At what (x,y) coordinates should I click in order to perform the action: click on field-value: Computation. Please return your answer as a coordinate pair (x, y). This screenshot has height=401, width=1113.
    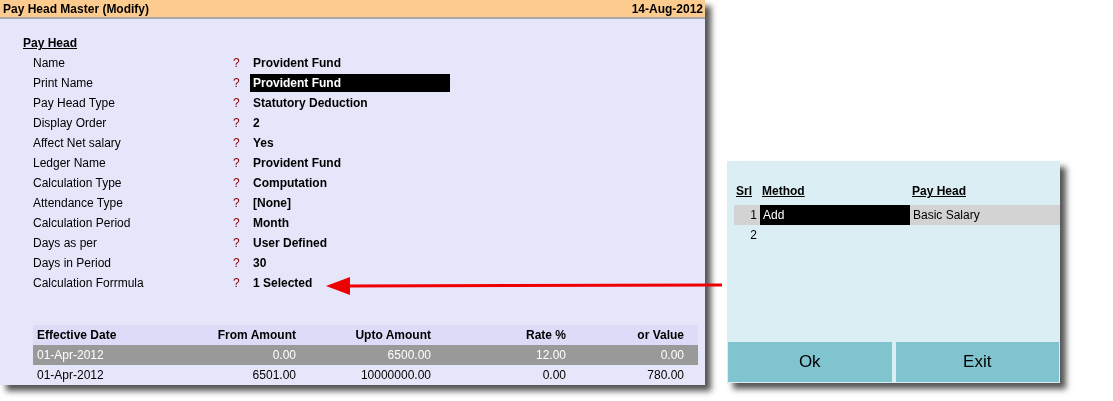
    Looking at the image, I should click on (290, 183).